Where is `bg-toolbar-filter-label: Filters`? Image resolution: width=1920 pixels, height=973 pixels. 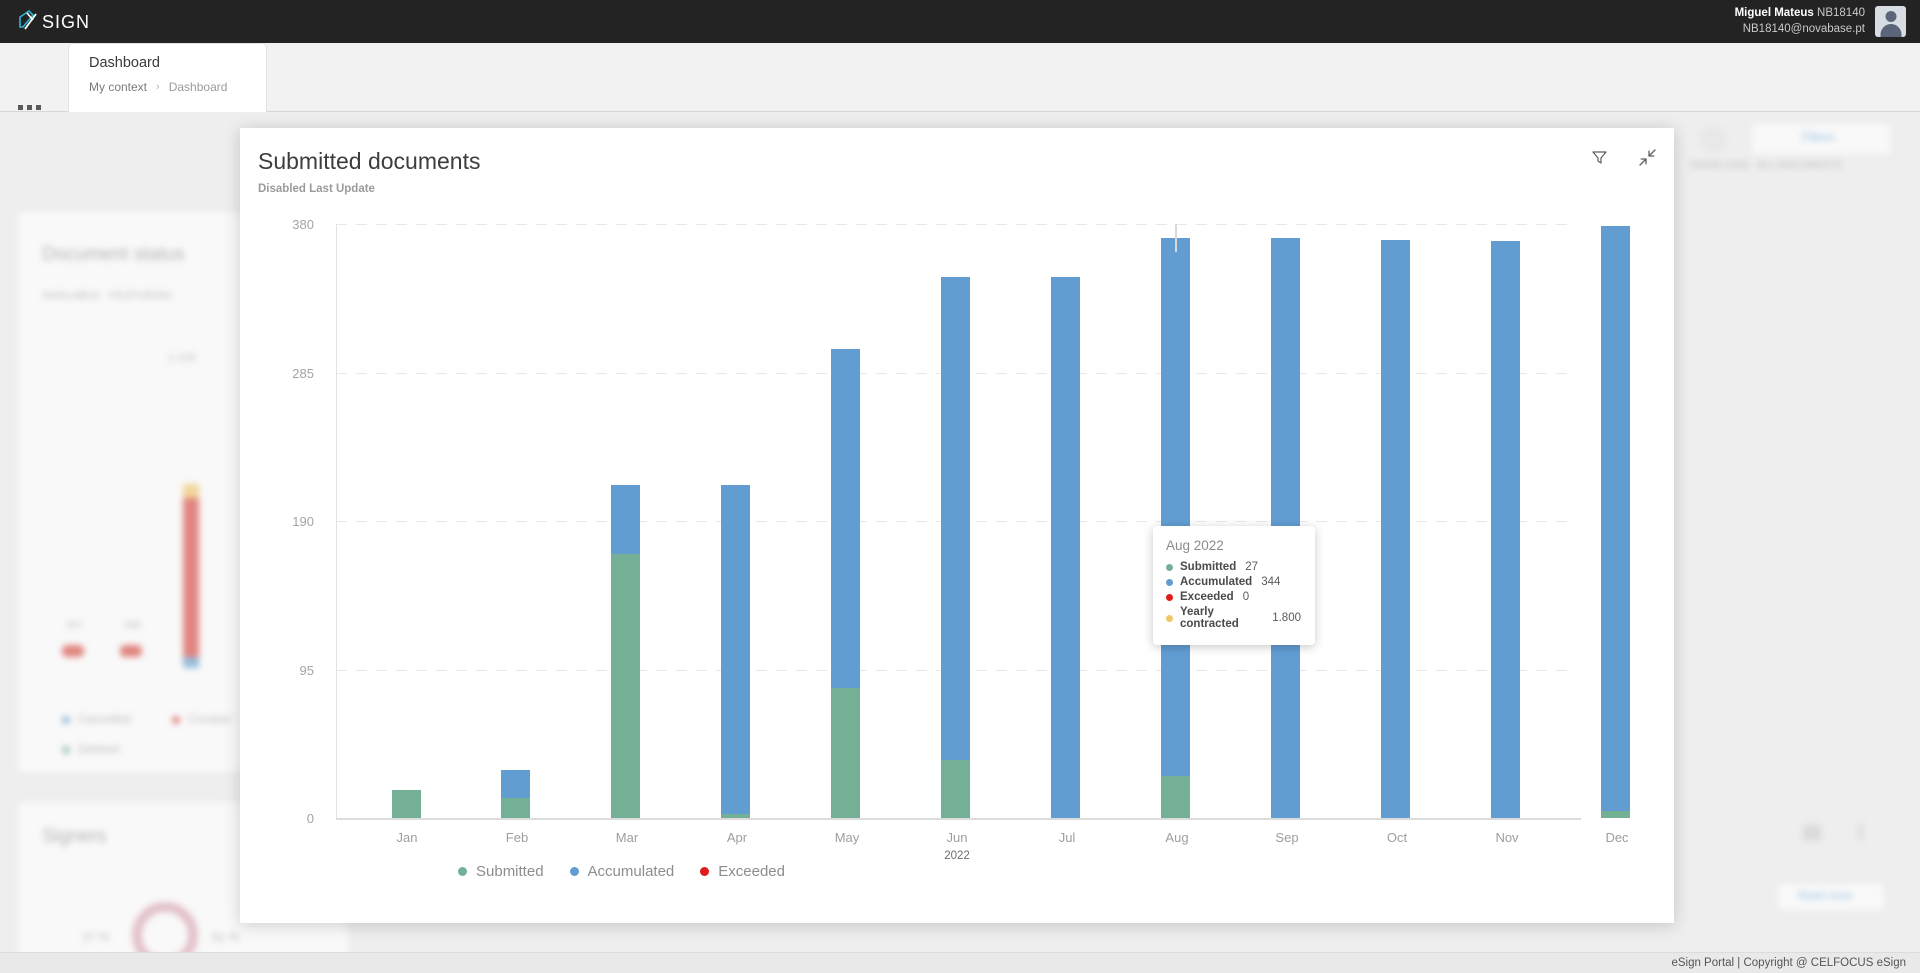
bg-toolbar-filter-label: Filters is located at coordinates (1818, 137).